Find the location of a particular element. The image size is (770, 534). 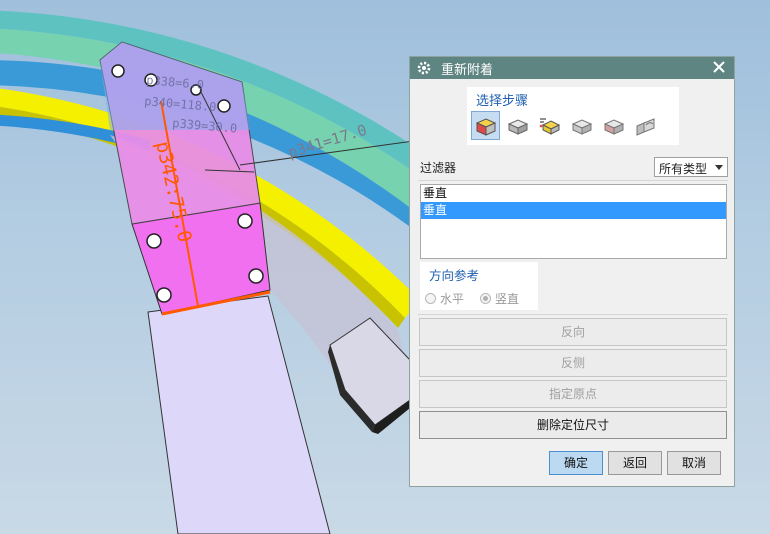

direction-reference-group: 方向参考 水平 竖直 is located at coordinates (479, 286).